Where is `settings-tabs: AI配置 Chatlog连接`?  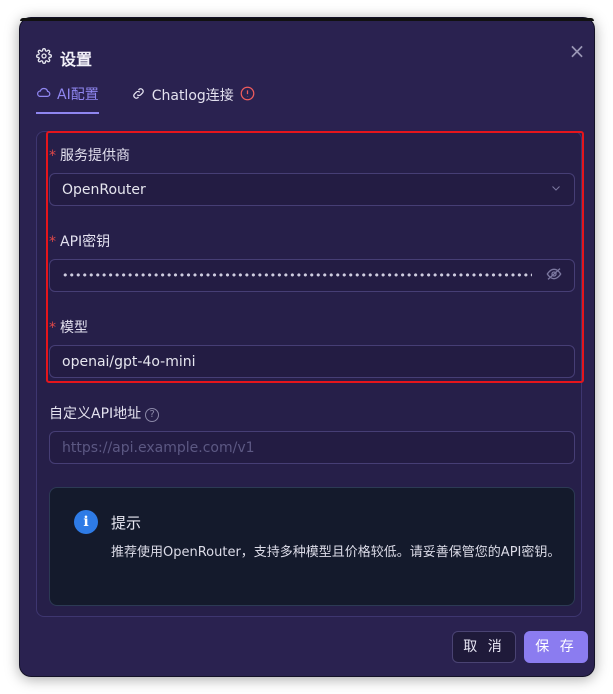 settings-tabs: AI配置 Chatlog连接 is located at coordinates (145, 99).